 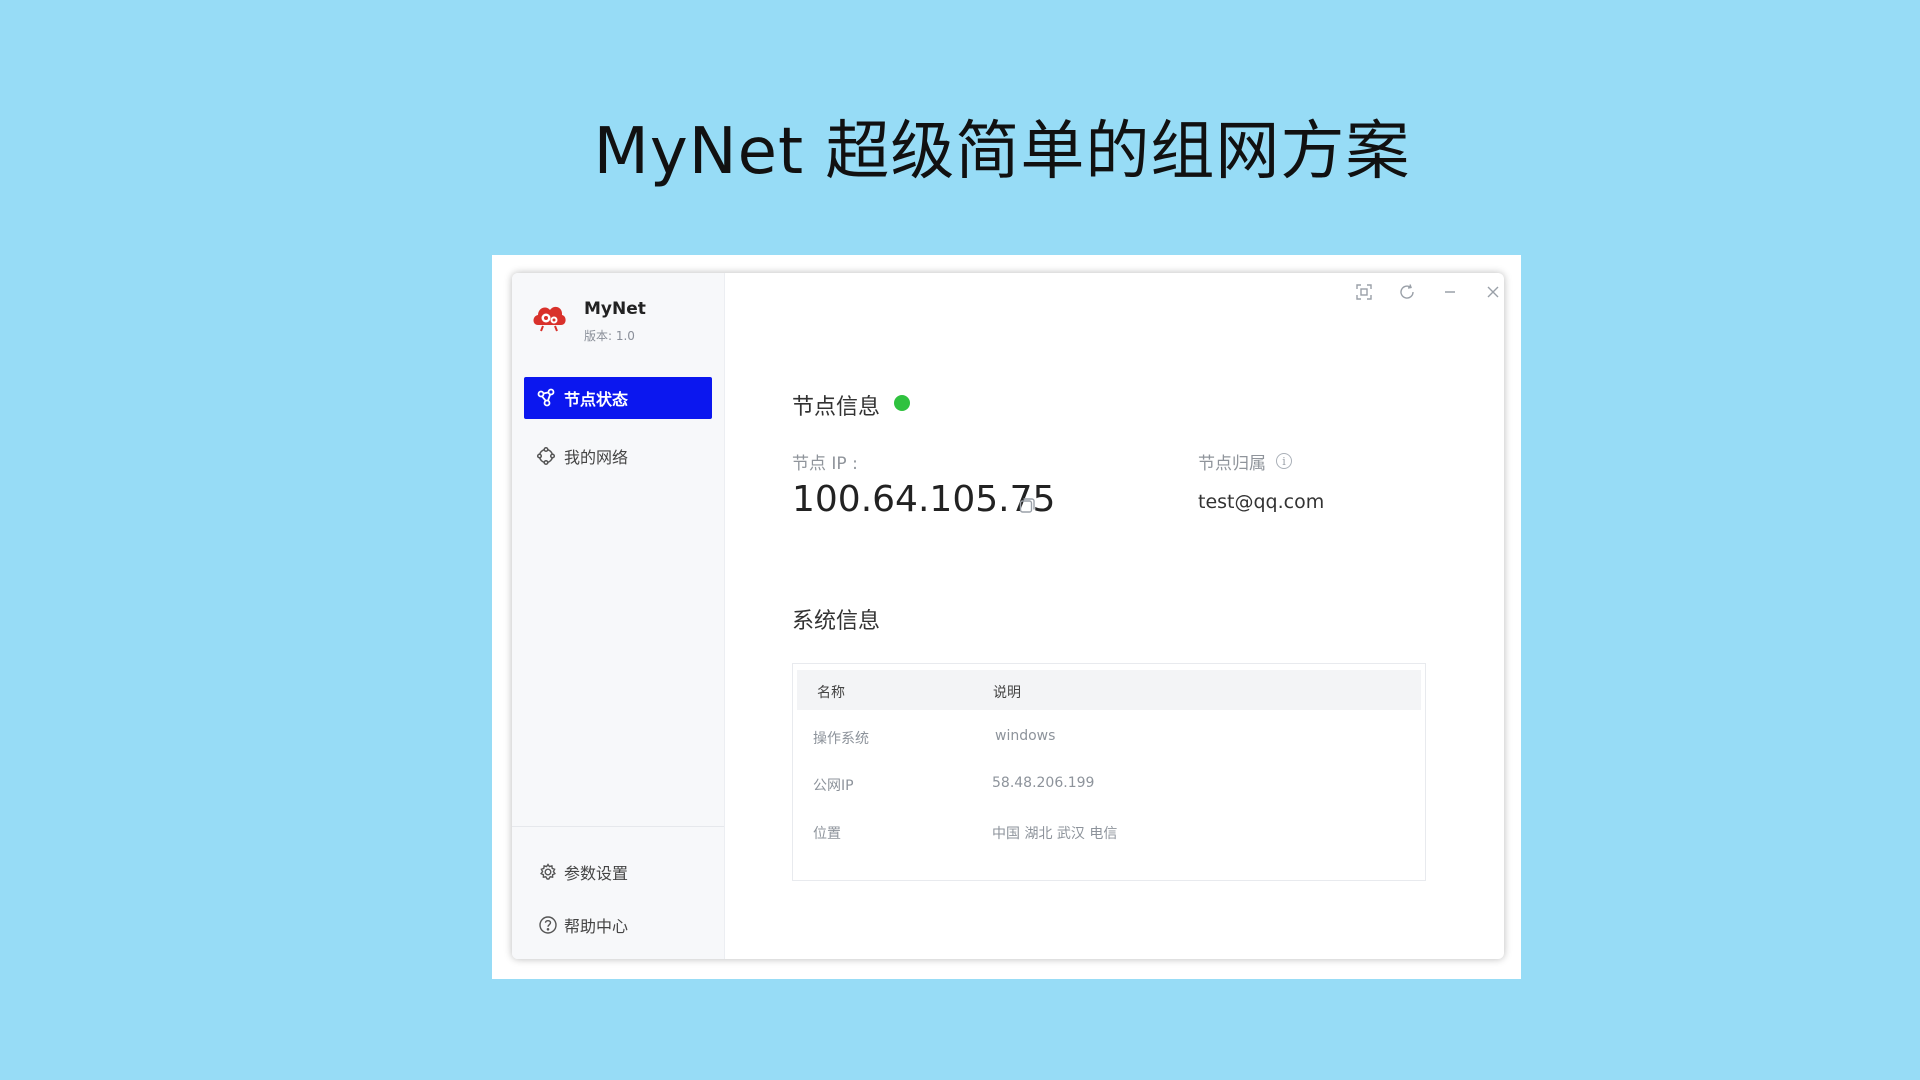 I want to click on nav-item-node-status: 节点状态, so click(x=618, y=398).